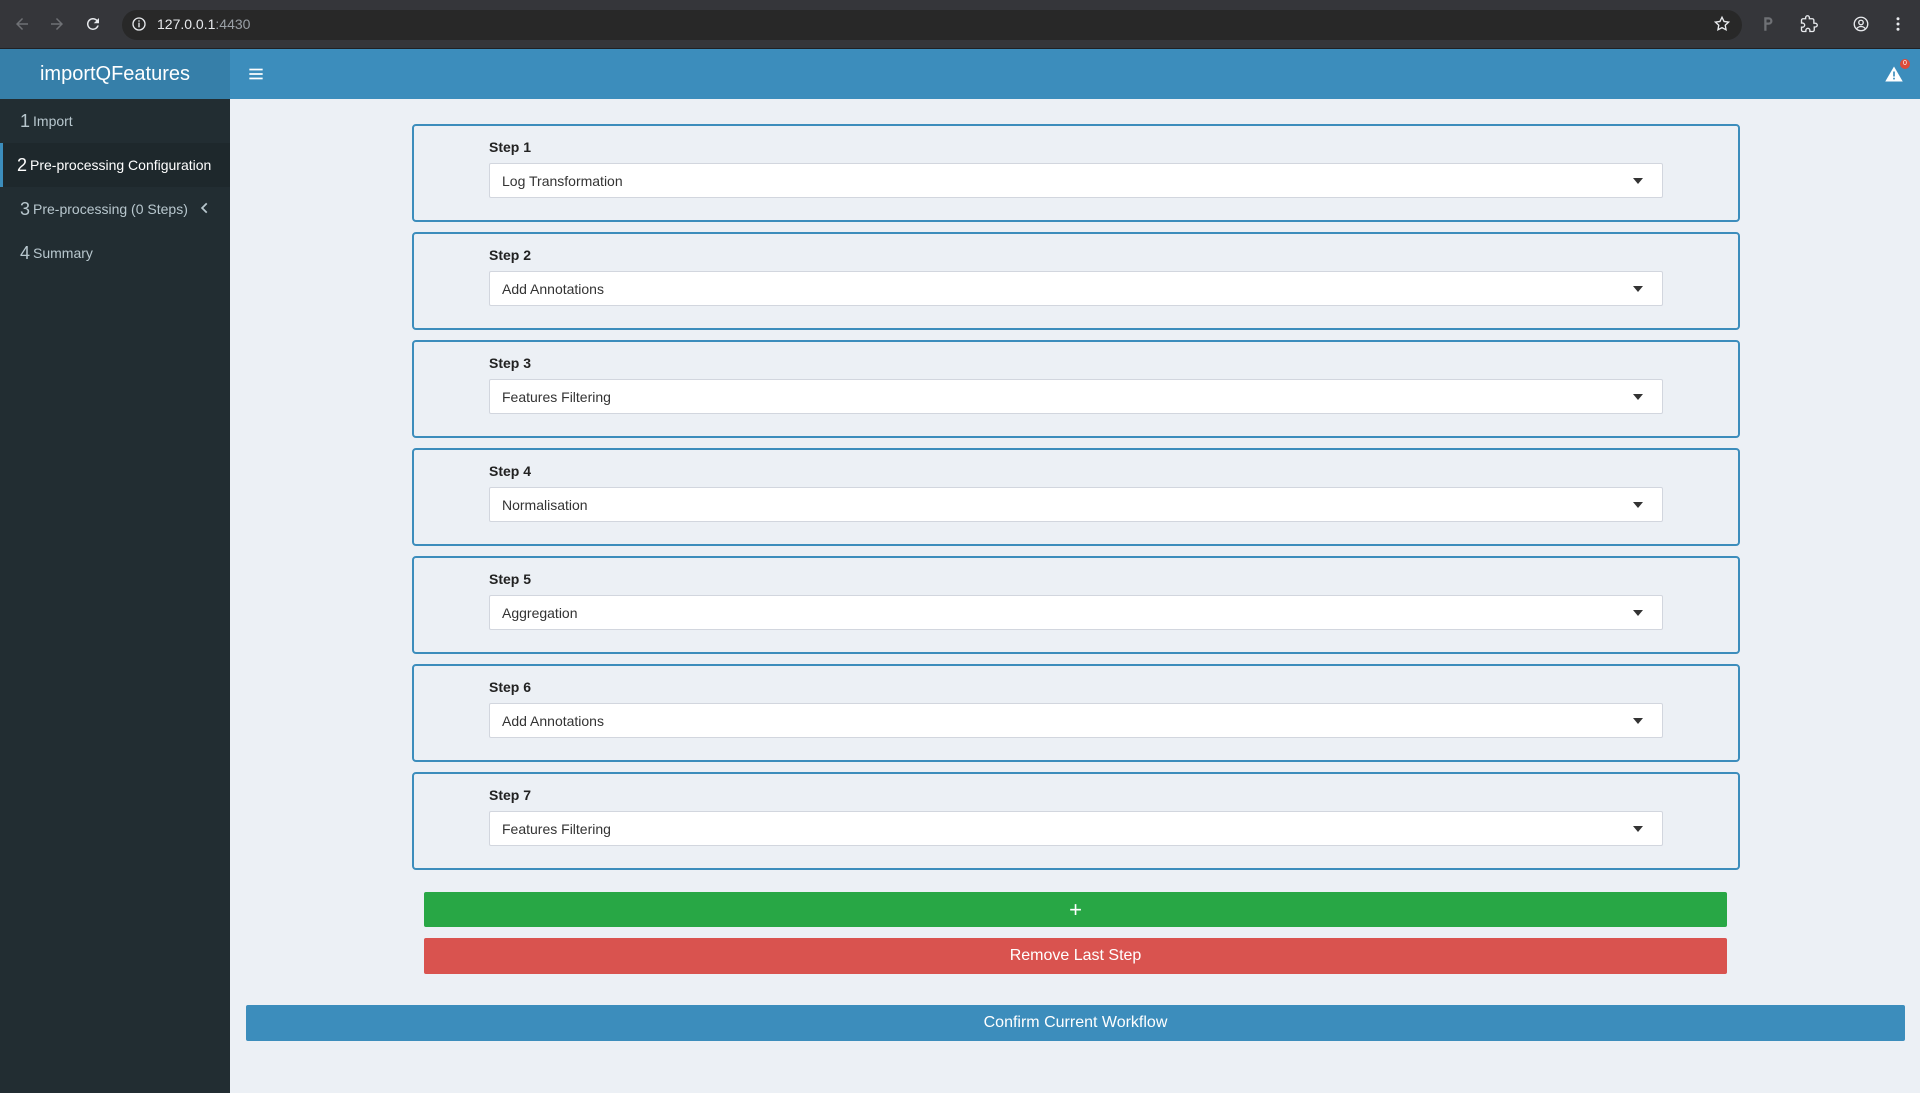 The height and width of the screenshot is (1093, 1920). Describe the element at coordinates (203, 24) in the screenshot. I see `url-text: 127.0.0.1:4430` at that location.